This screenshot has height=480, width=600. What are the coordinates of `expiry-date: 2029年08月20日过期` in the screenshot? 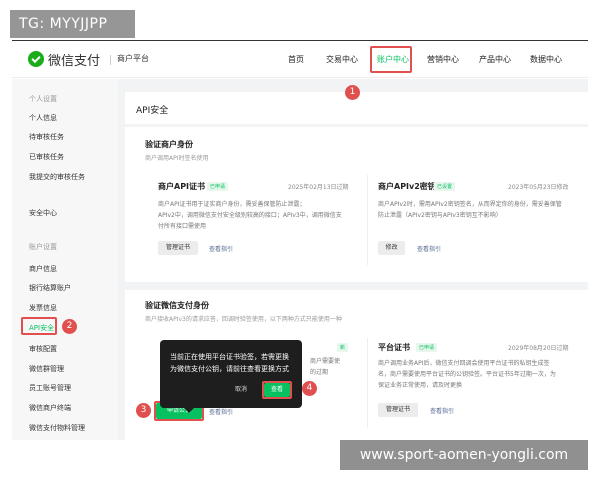 It's located at (538, 348).